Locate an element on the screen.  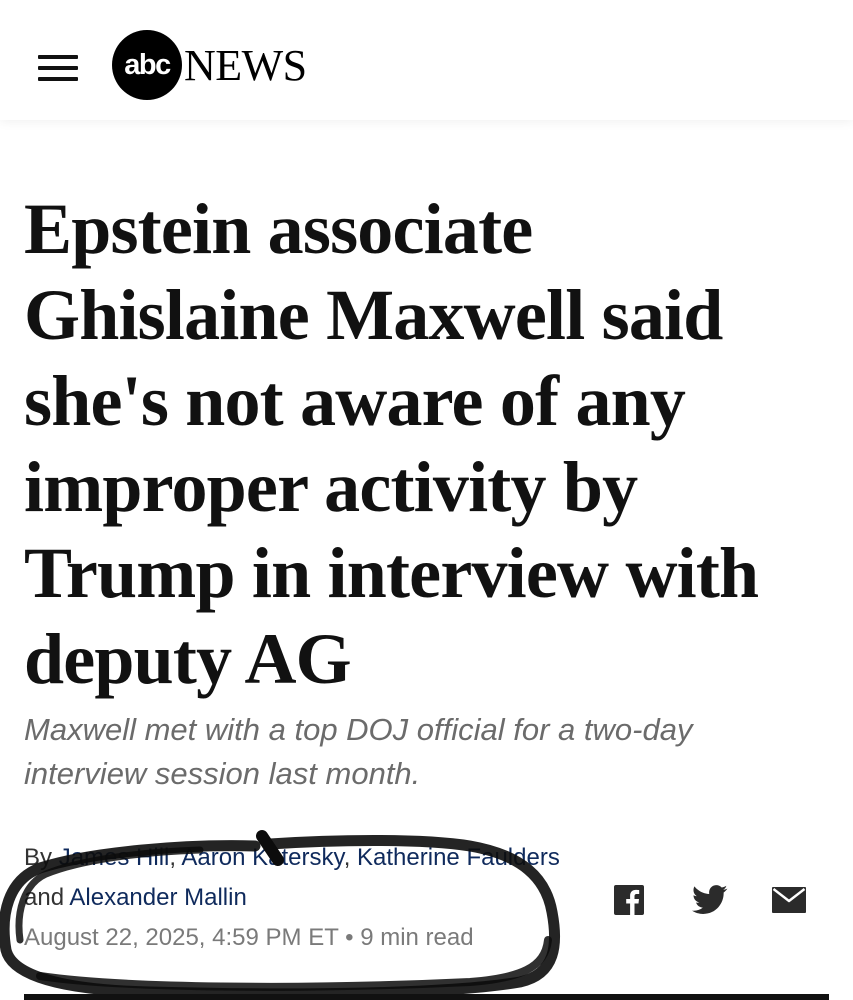
hamburger-menu-button is located at coordinates (59, 66).